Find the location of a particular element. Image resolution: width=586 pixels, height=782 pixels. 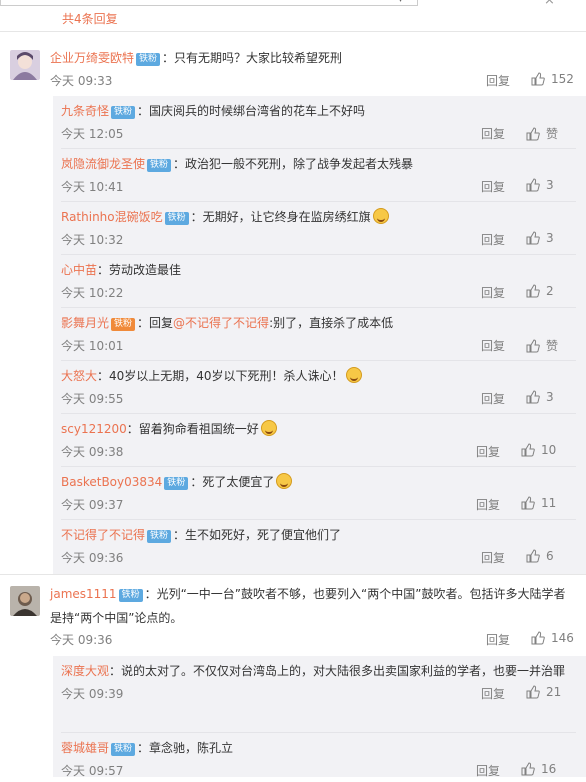

username: 蓉城雄哥 is located at coordinates (85, 748).